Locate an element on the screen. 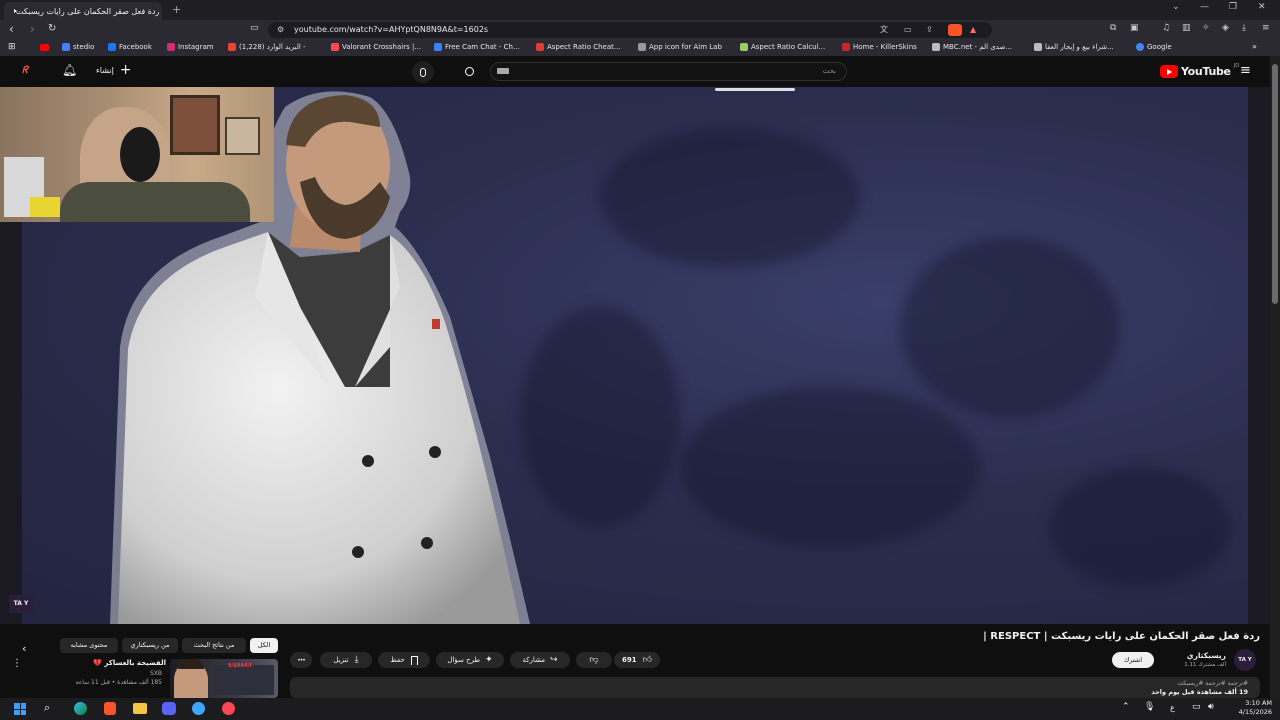  page-scrollbar is located at coordinates (1275, 377).